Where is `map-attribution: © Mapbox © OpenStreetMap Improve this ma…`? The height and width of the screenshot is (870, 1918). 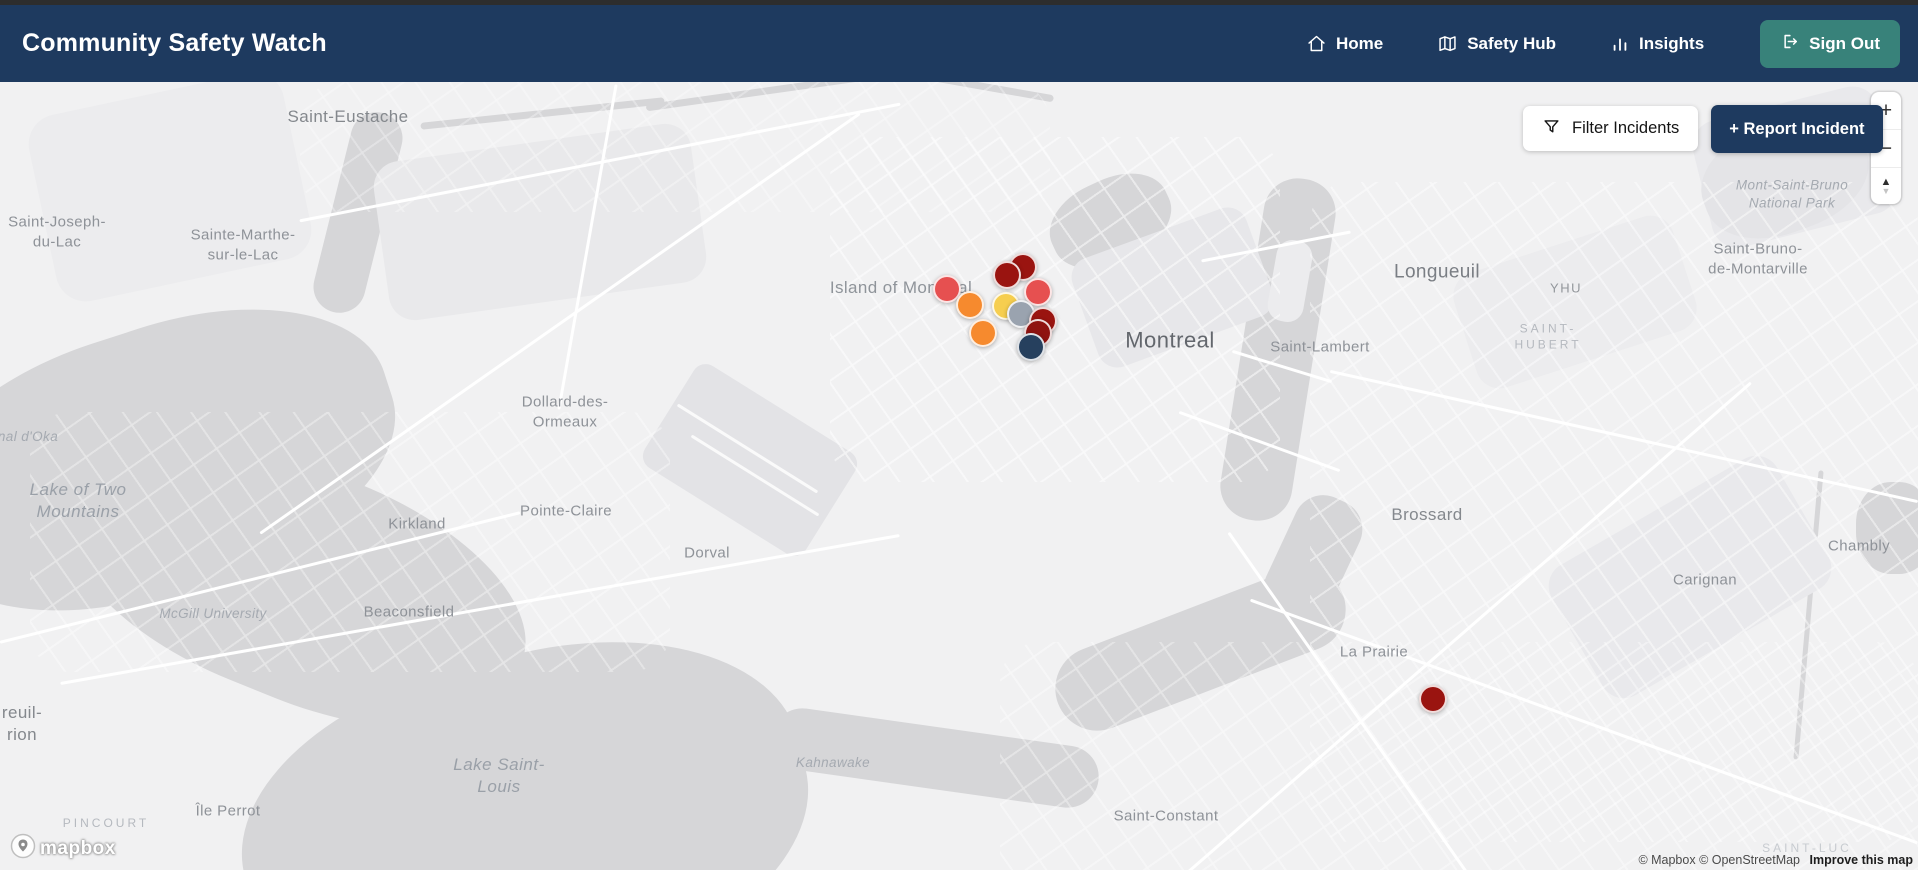
map-attribution: © Mapbox © OpenStreetMap Improve this ma… is located at coordinates (1775, 860).